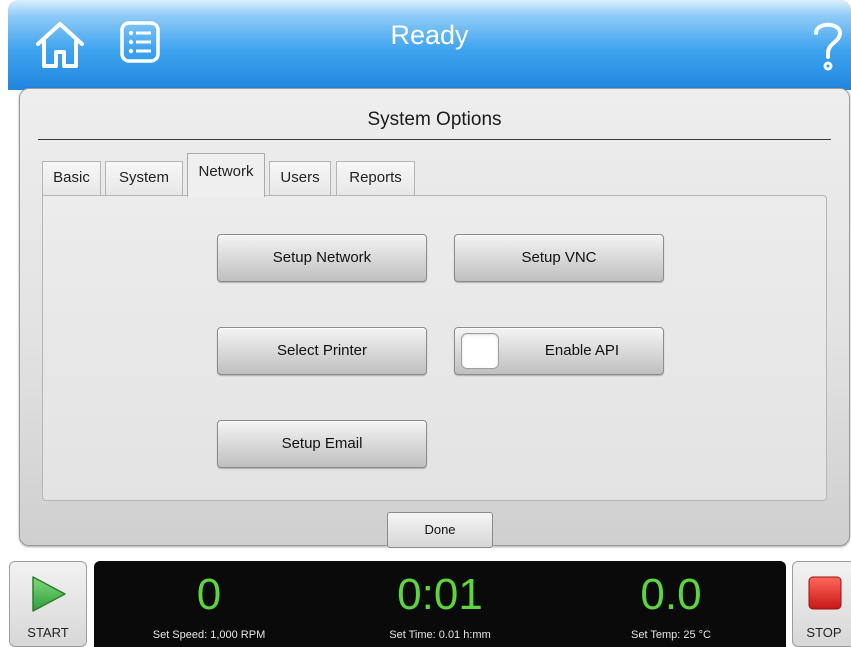  What do you see at coordinates (480, 351) in the screenshot?
I see `enable-api-checkbox` at bounding box center [480, 351].